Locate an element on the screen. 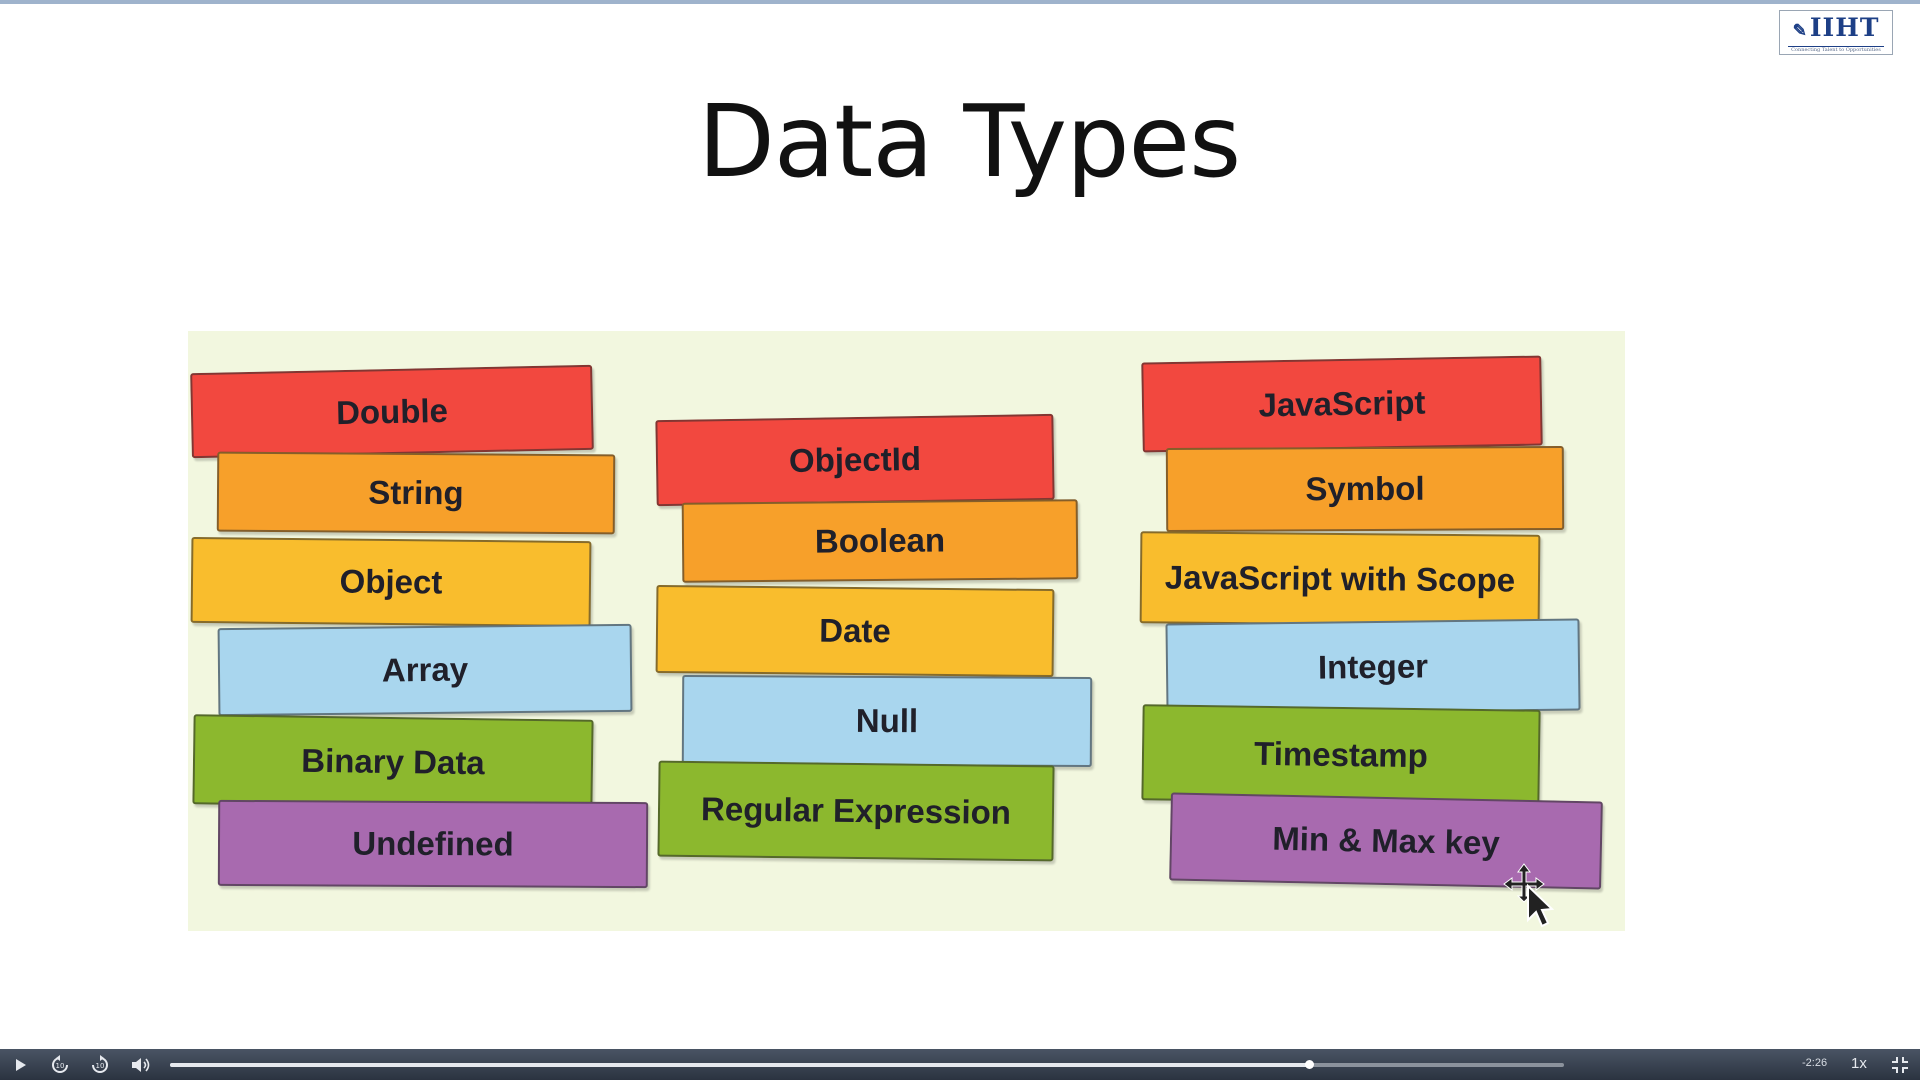 The image size is (1920, 1080). time-remaining: -2:26 is located at coordinates (1815, 1063).